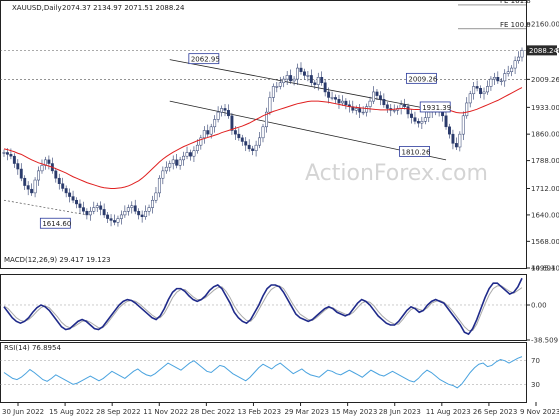 The height and width of the screenshot is (419, 559). Describe the element at coordinates (545, 215) in the screenshot. I see `price-y-tick-label: 1640.00` at that location.